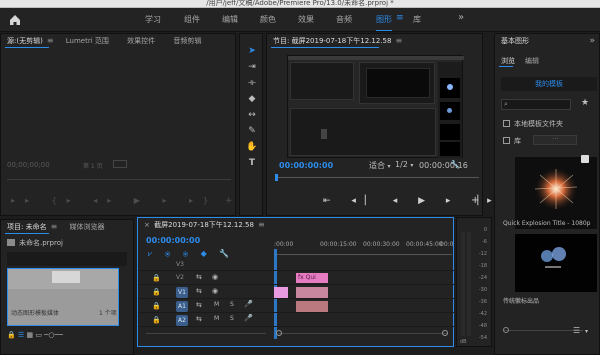 The image size is (600, 355). Describe the element at coordinates (252, 83) in the screenshot. I see `ripple-edit-tool-icon: ⟛` at that location.